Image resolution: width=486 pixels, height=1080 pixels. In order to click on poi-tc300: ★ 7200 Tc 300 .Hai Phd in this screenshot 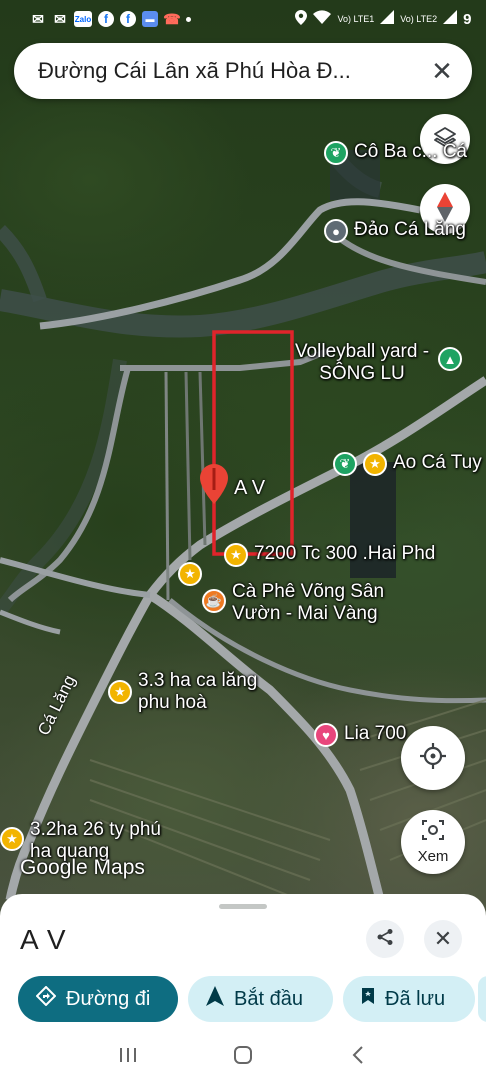, I will do `click(329, 555)`.